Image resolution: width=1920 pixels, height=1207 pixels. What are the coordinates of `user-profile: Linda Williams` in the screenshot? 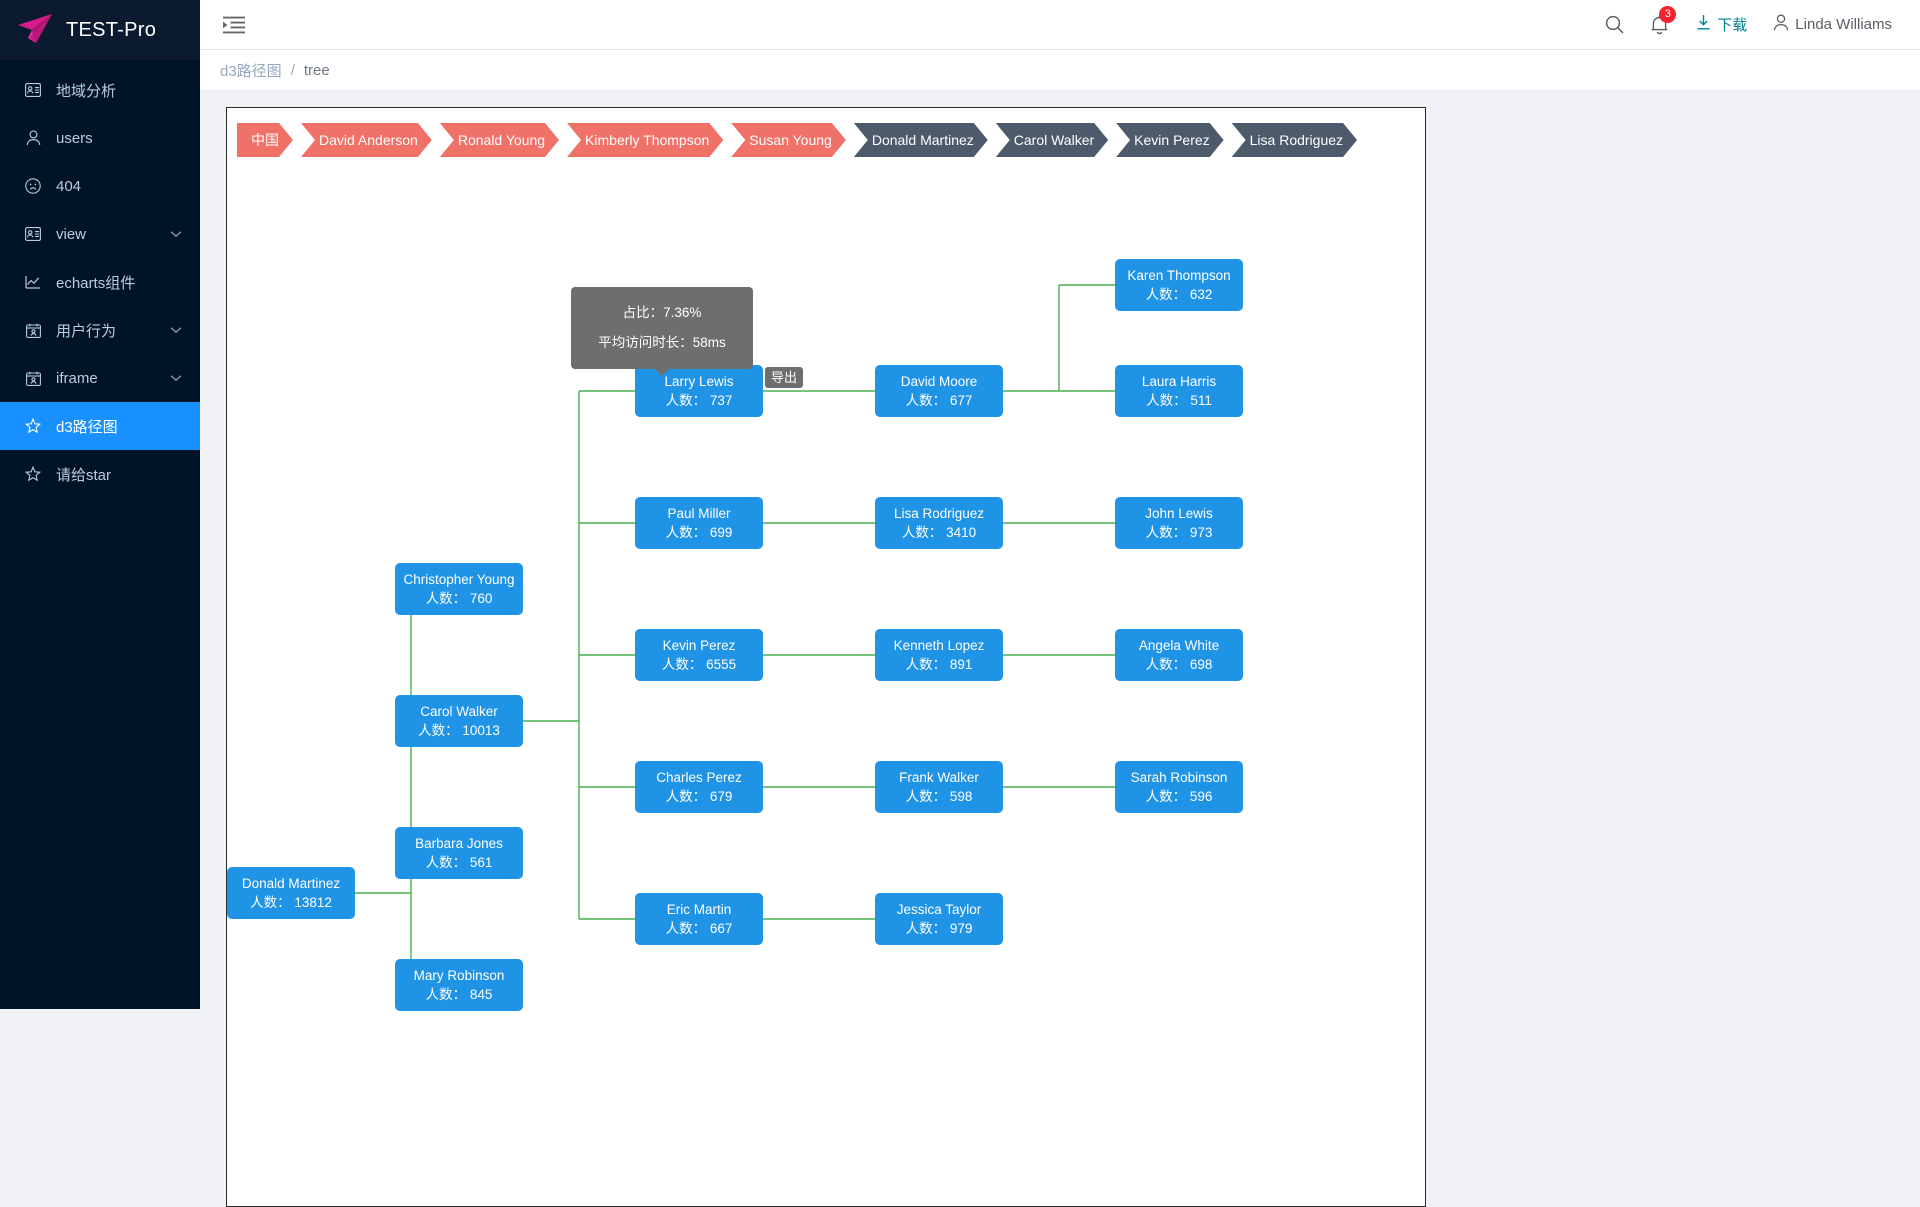 It's located at (1832, 24).